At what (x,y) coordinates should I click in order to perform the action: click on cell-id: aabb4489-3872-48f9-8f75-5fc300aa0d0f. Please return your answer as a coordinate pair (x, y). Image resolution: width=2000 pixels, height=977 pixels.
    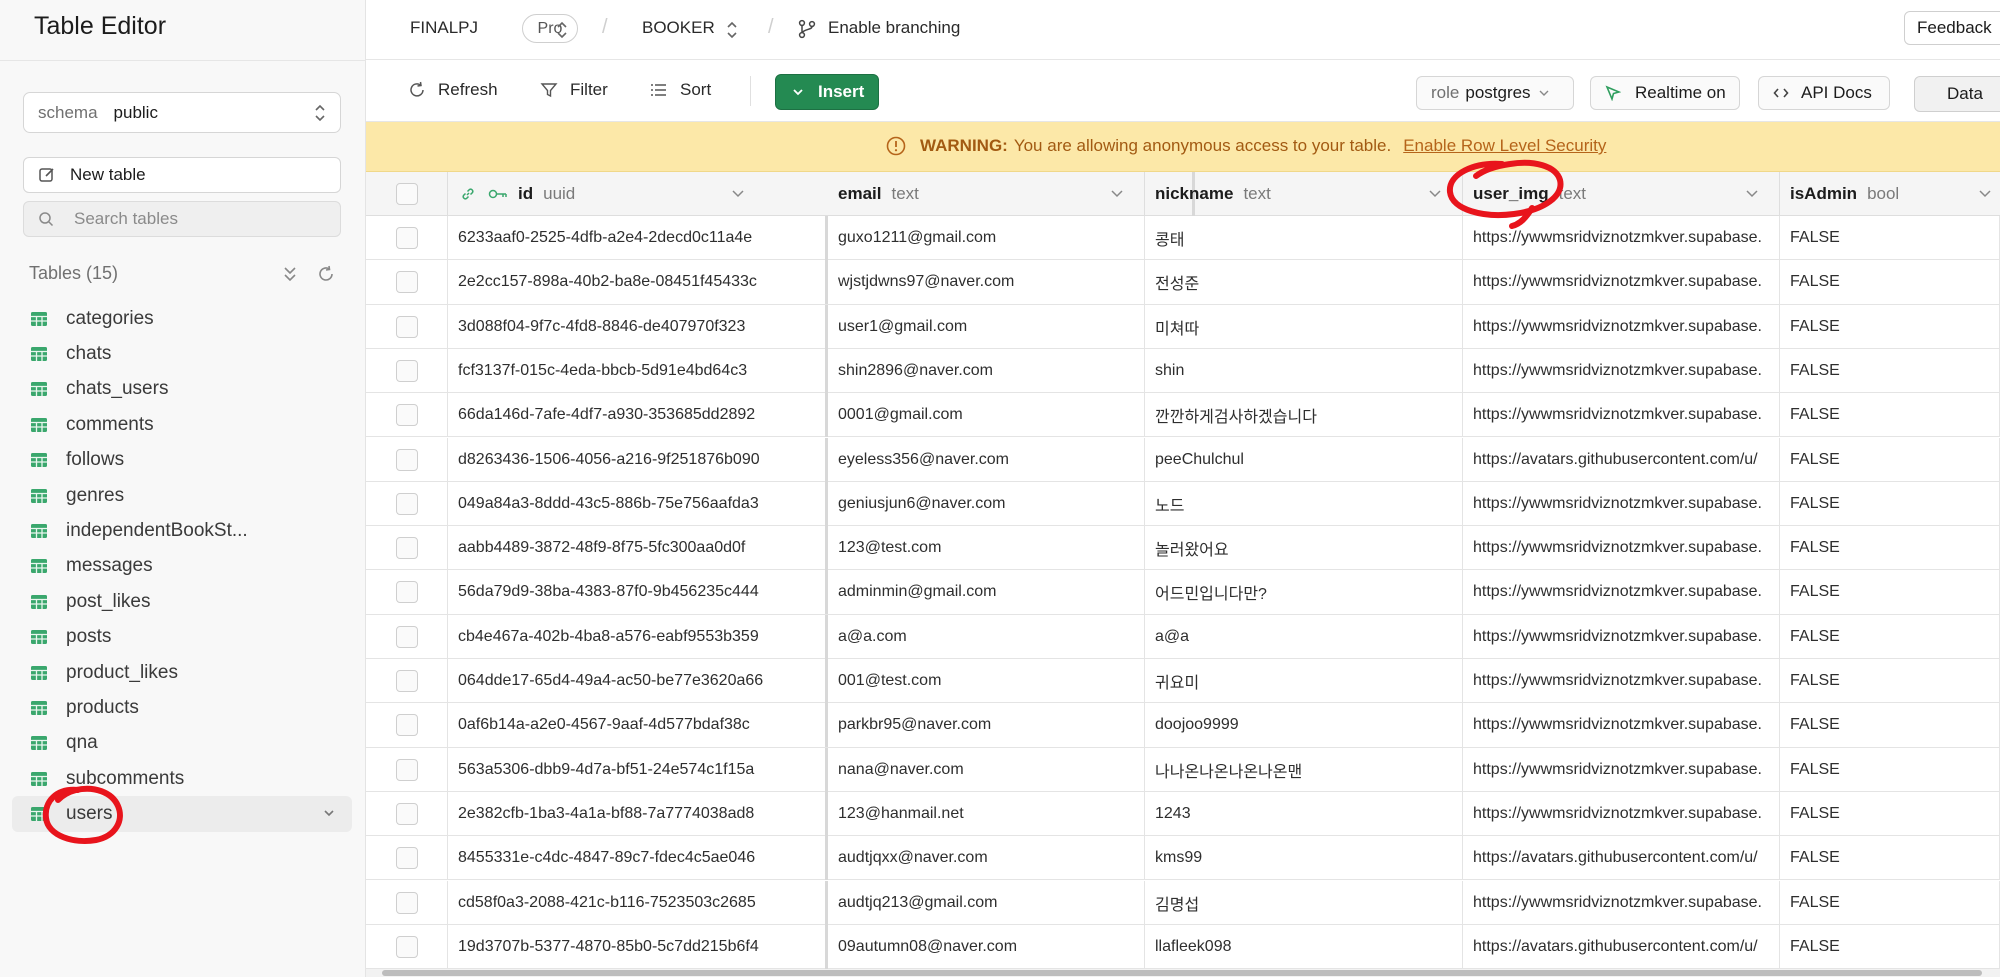
    Looking at the image, I should click on (638, 548).